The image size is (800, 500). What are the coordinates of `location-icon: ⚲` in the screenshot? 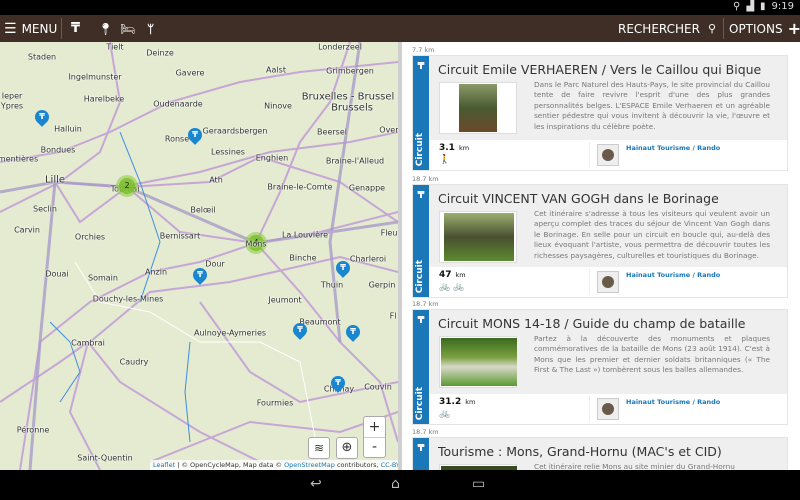 It's located at (736, 6).